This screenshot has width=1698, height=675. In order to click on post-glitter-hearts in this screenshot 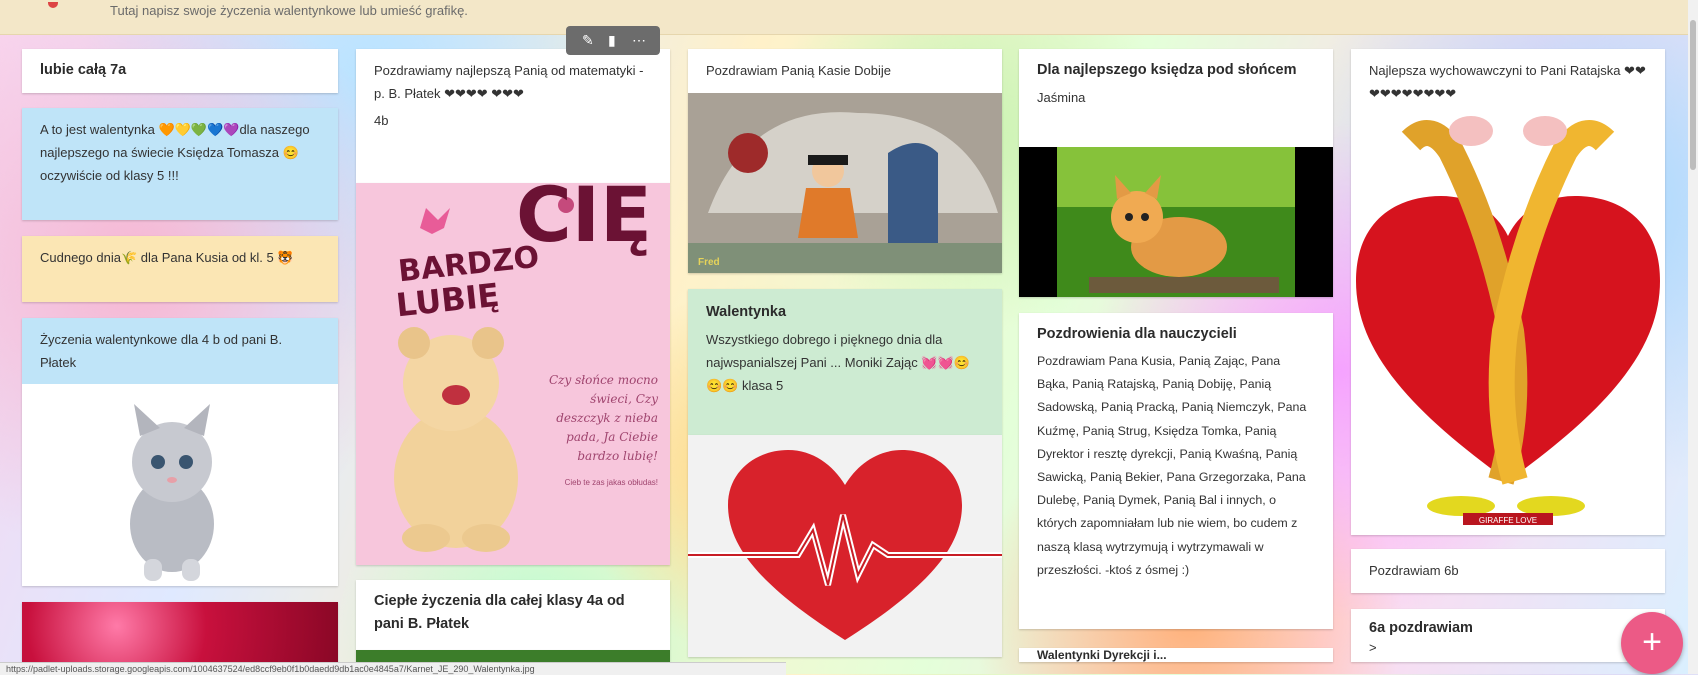, I will do `click(180, 632)`.